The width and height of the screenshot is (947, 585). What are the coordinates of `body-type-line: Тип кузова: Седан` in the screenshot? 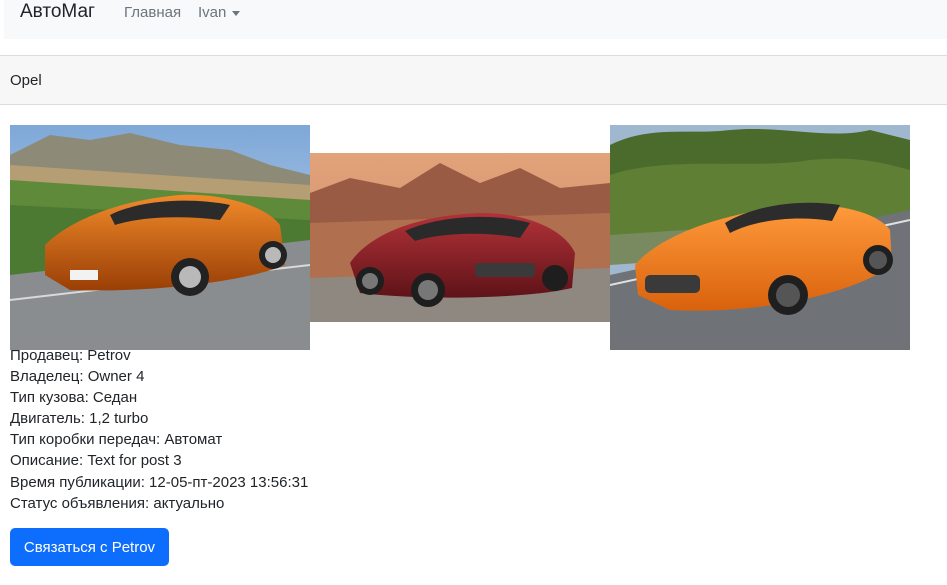 It's located at (74, 398).